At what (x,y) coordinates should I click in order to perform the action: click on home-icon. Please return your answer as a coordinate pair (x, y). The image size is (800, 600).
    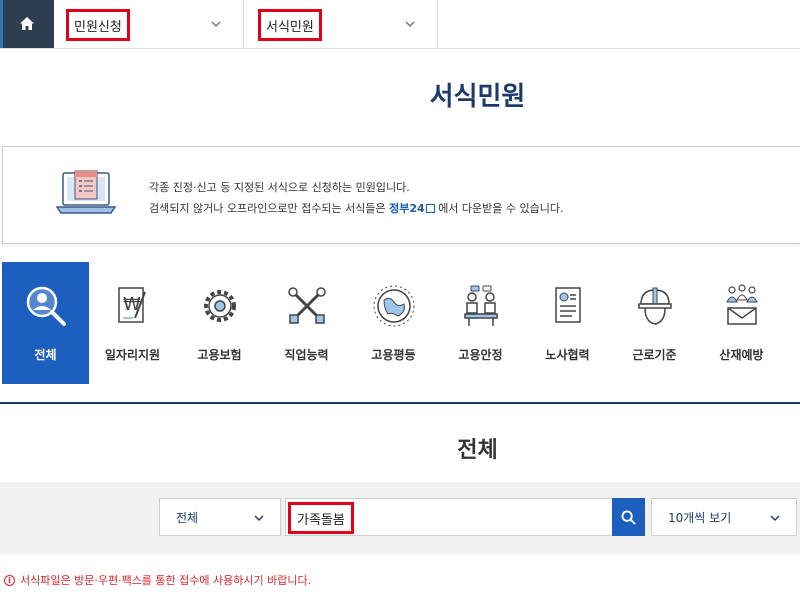
    Looking at the image, I should click on (27, 23).